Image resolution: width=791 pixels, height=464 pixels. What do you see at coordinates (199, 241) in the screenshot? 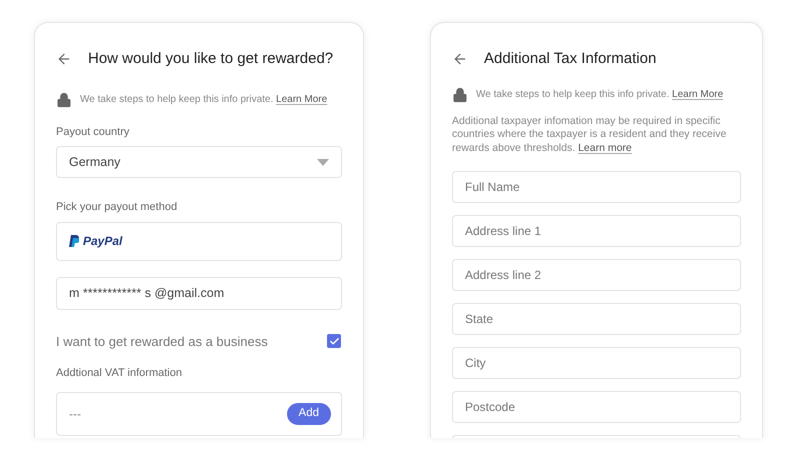
I see `payout-method-option: PayPal` at bounding box center [199, 241].